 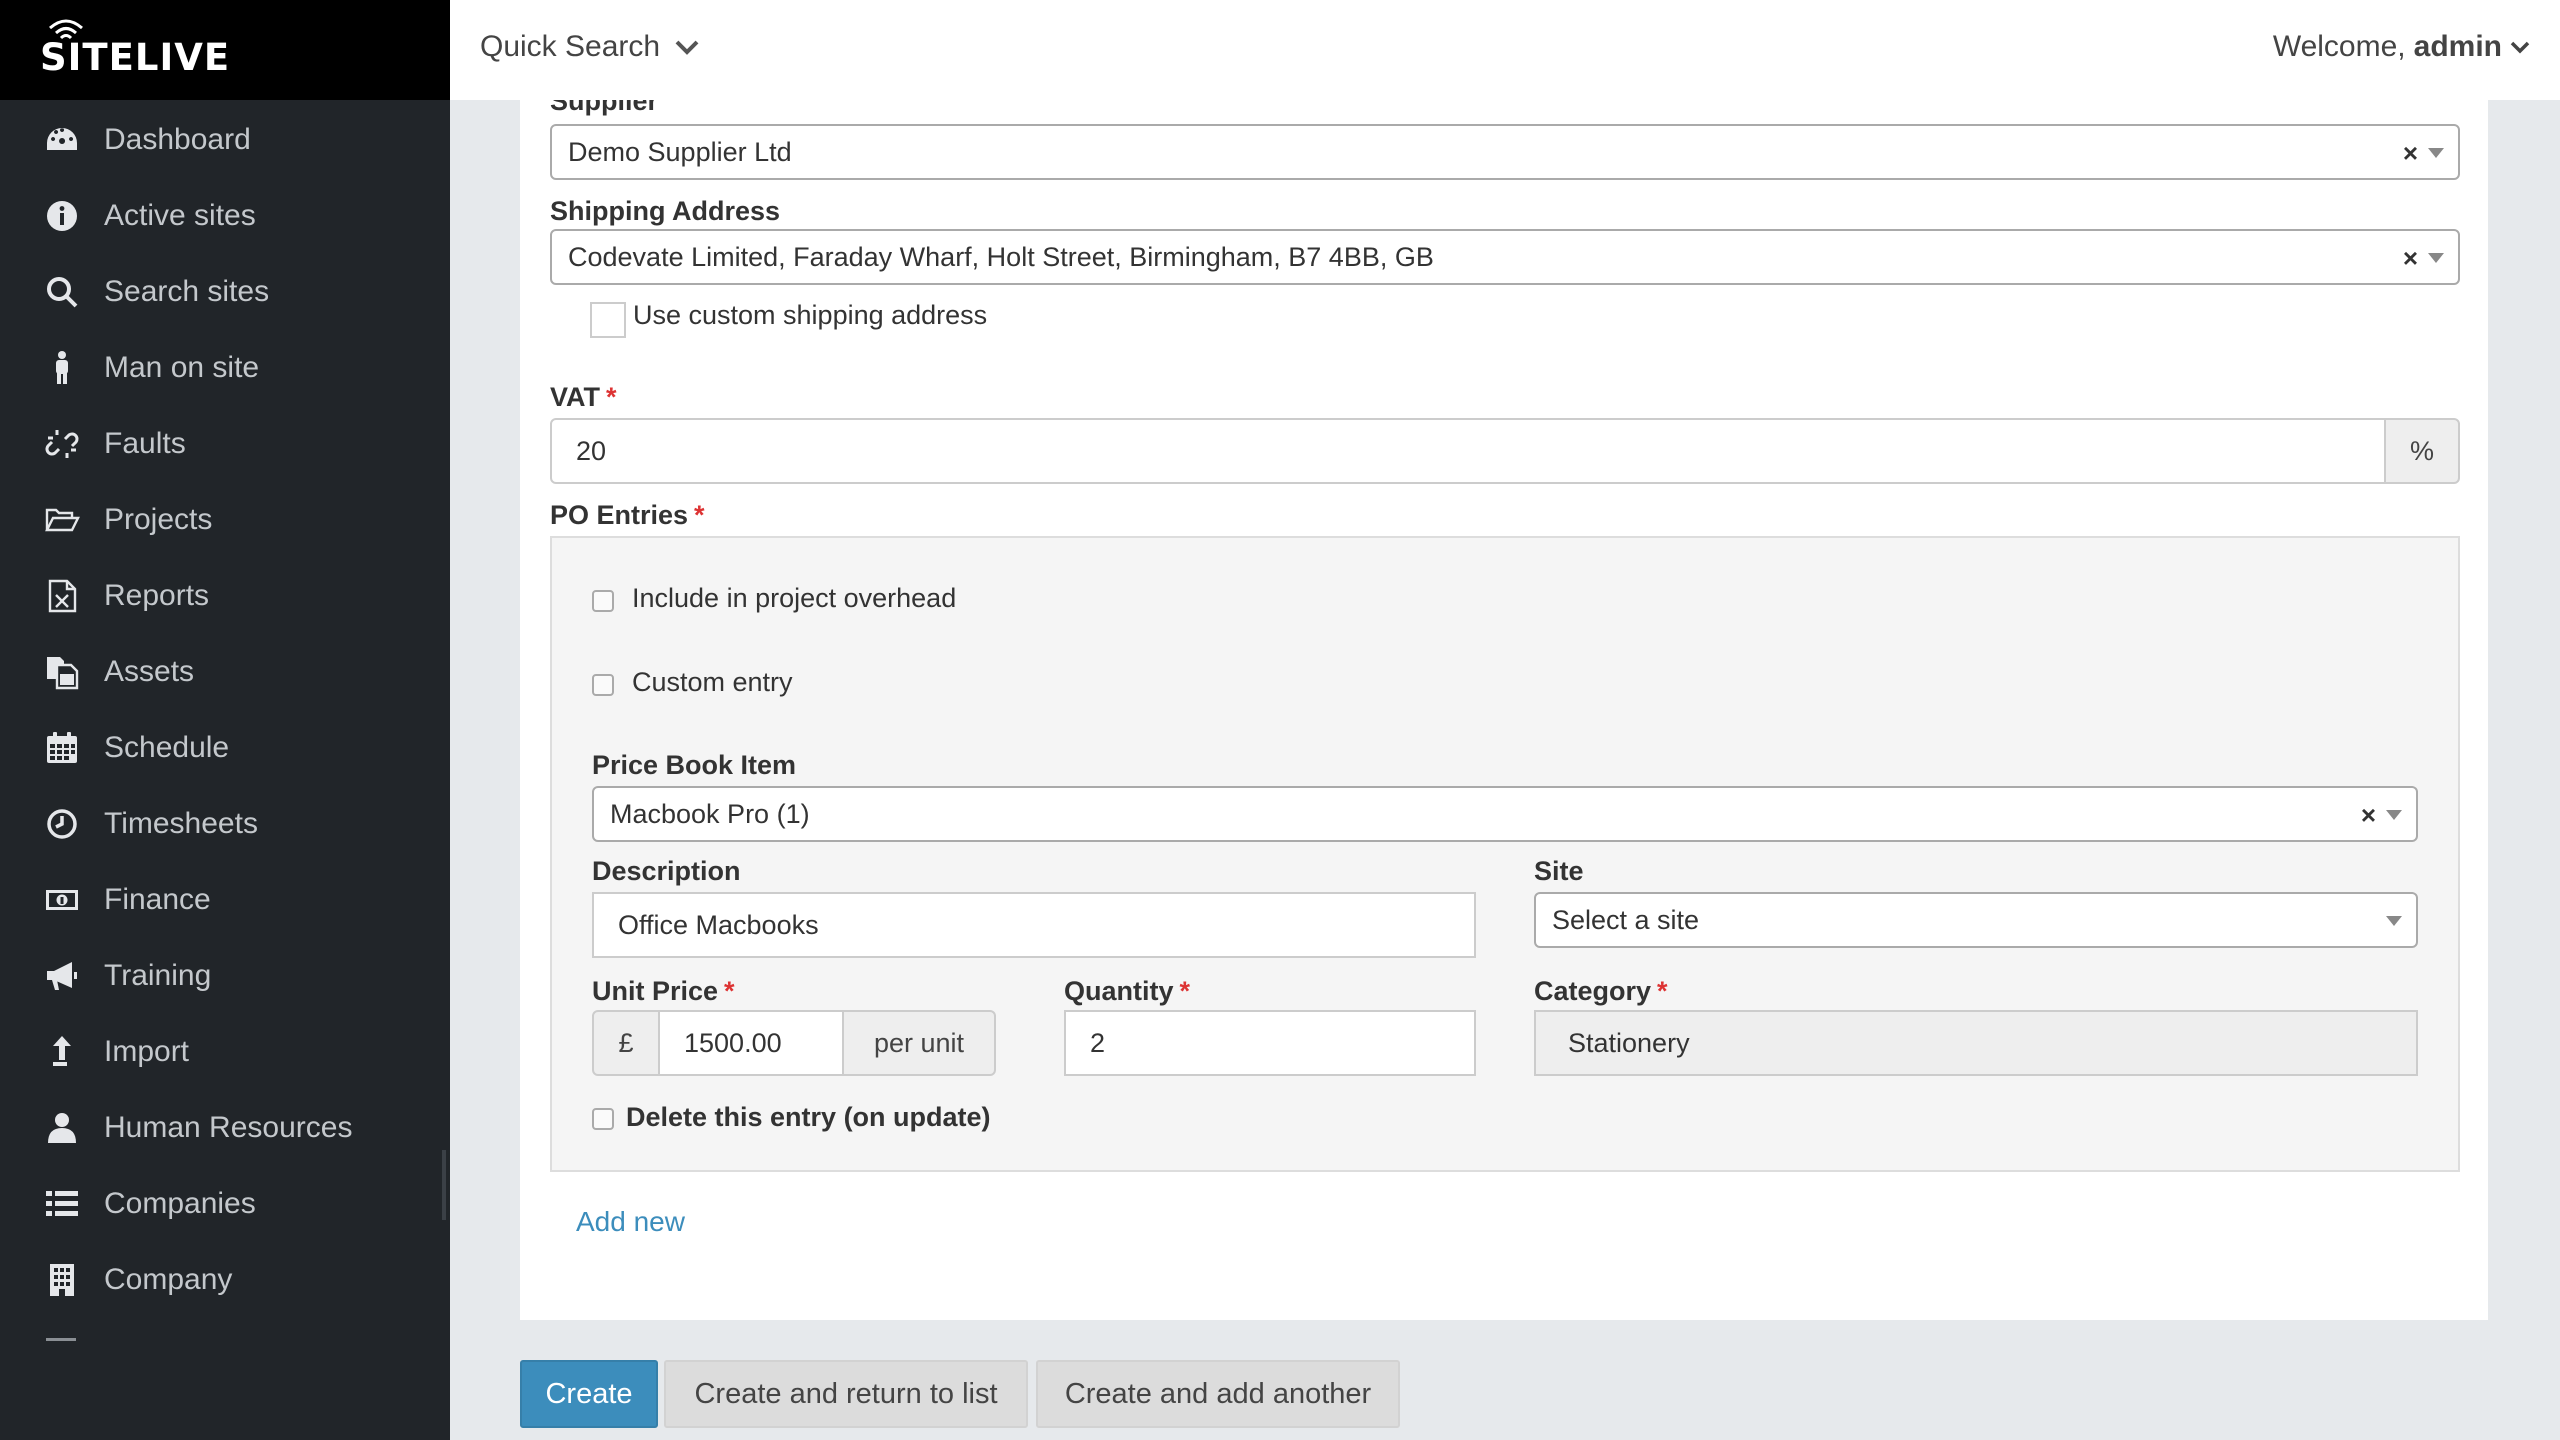 I want to click on po-entries-label-group: PO Entries *, so click(x=627, y=515).